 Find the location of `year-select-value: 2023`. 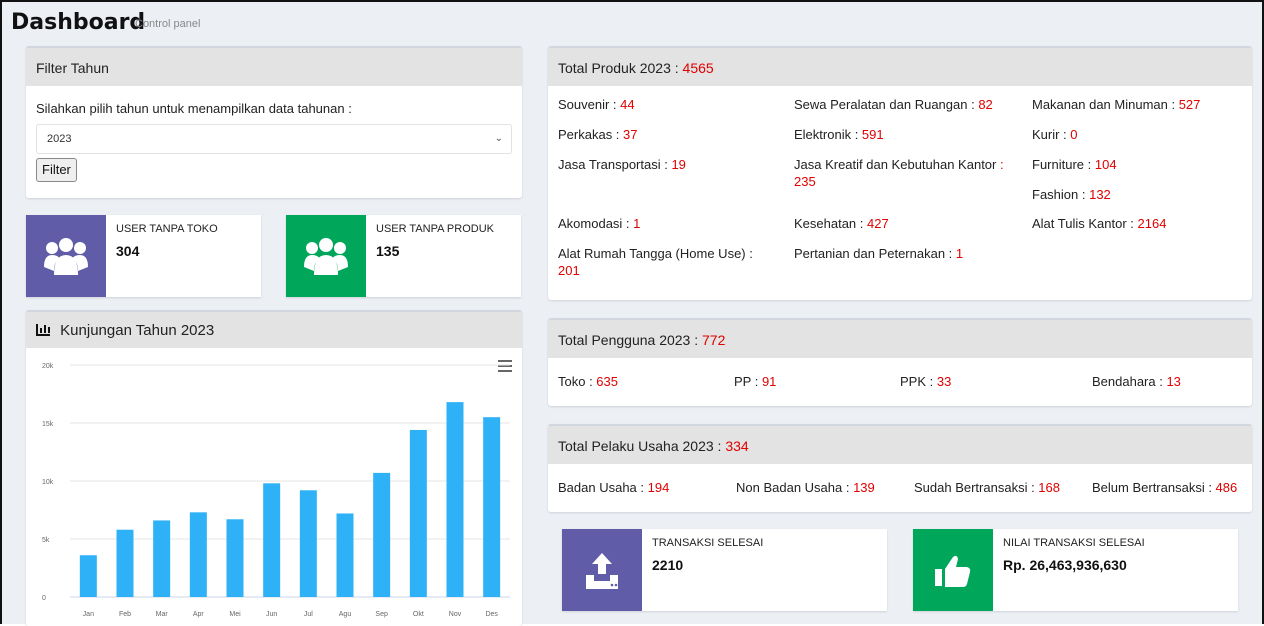

year-select-value: 2023 is located at coordinates (59, 139).